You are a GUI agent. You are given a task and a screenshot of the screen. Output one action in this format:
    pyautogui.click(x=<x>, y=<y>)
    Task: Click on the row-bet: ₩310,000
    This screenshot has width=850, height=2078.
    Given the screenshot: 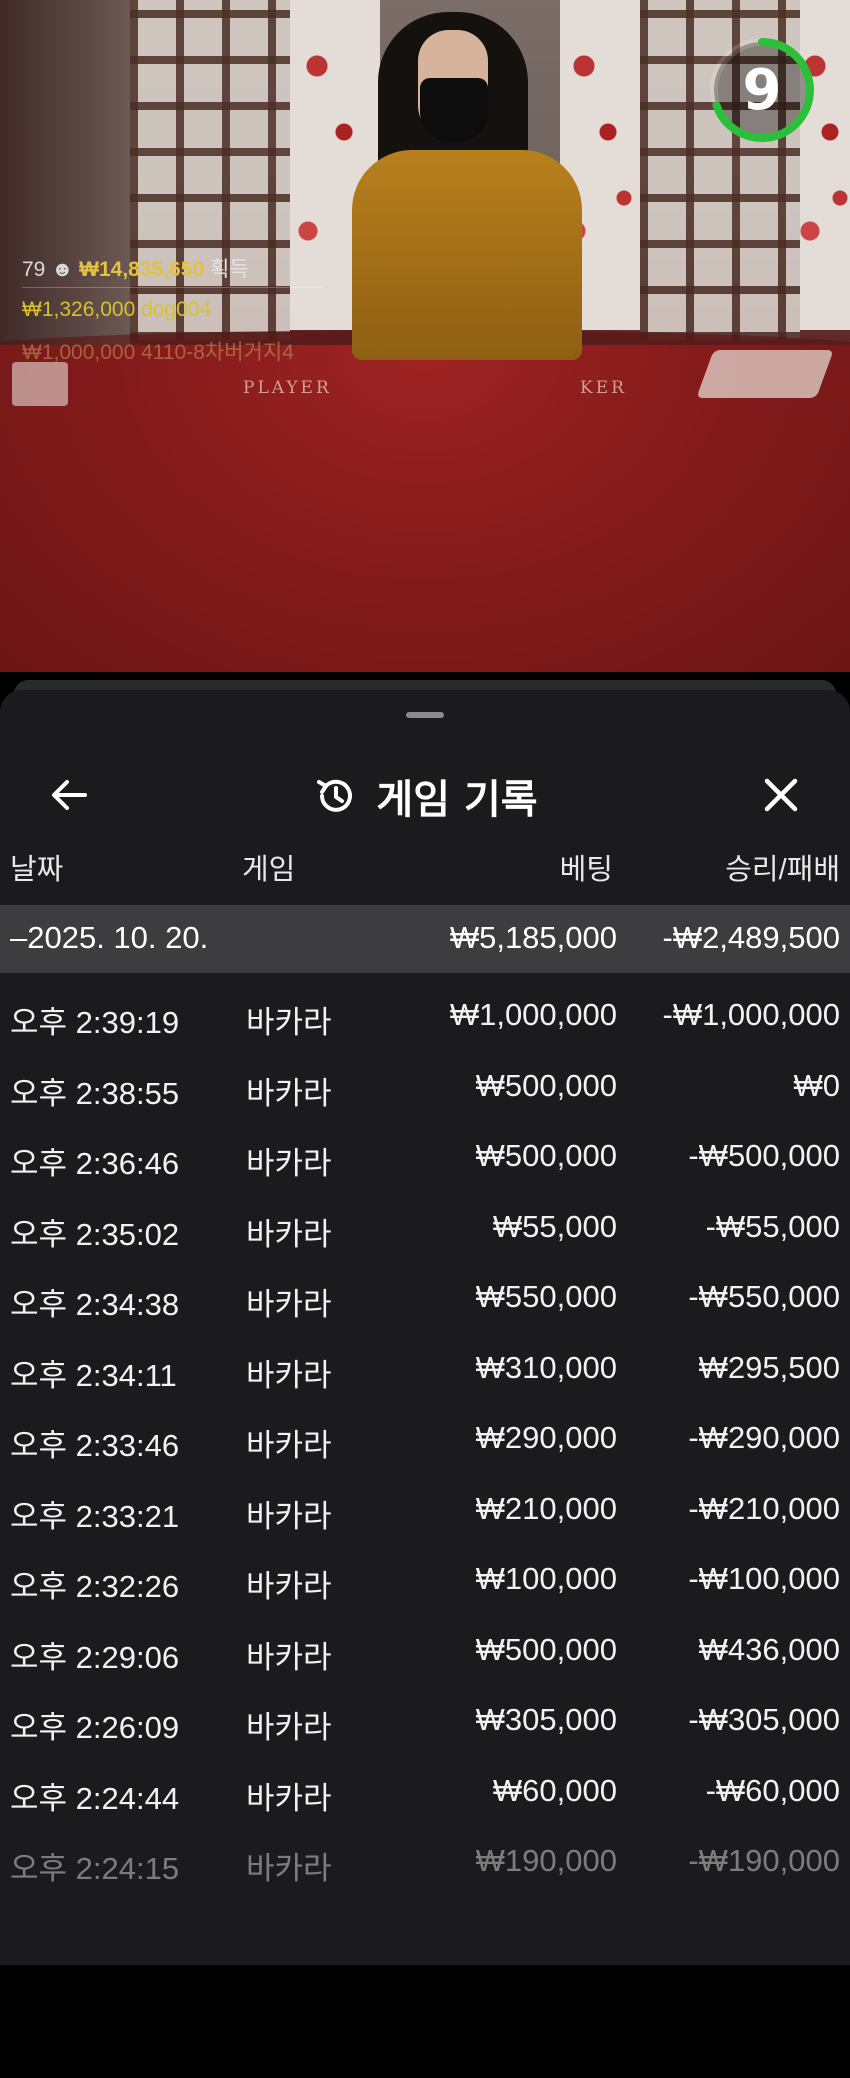 What is the action you would take?
    pyautogui.click(x=546, y=1367)
    